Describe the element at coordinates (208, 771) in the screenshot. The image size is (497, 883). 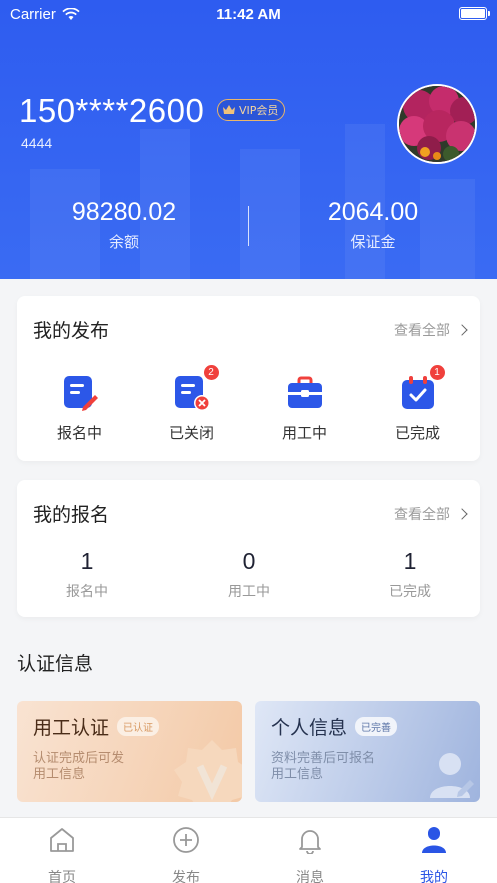
I see `v-badge-icon` at that location.